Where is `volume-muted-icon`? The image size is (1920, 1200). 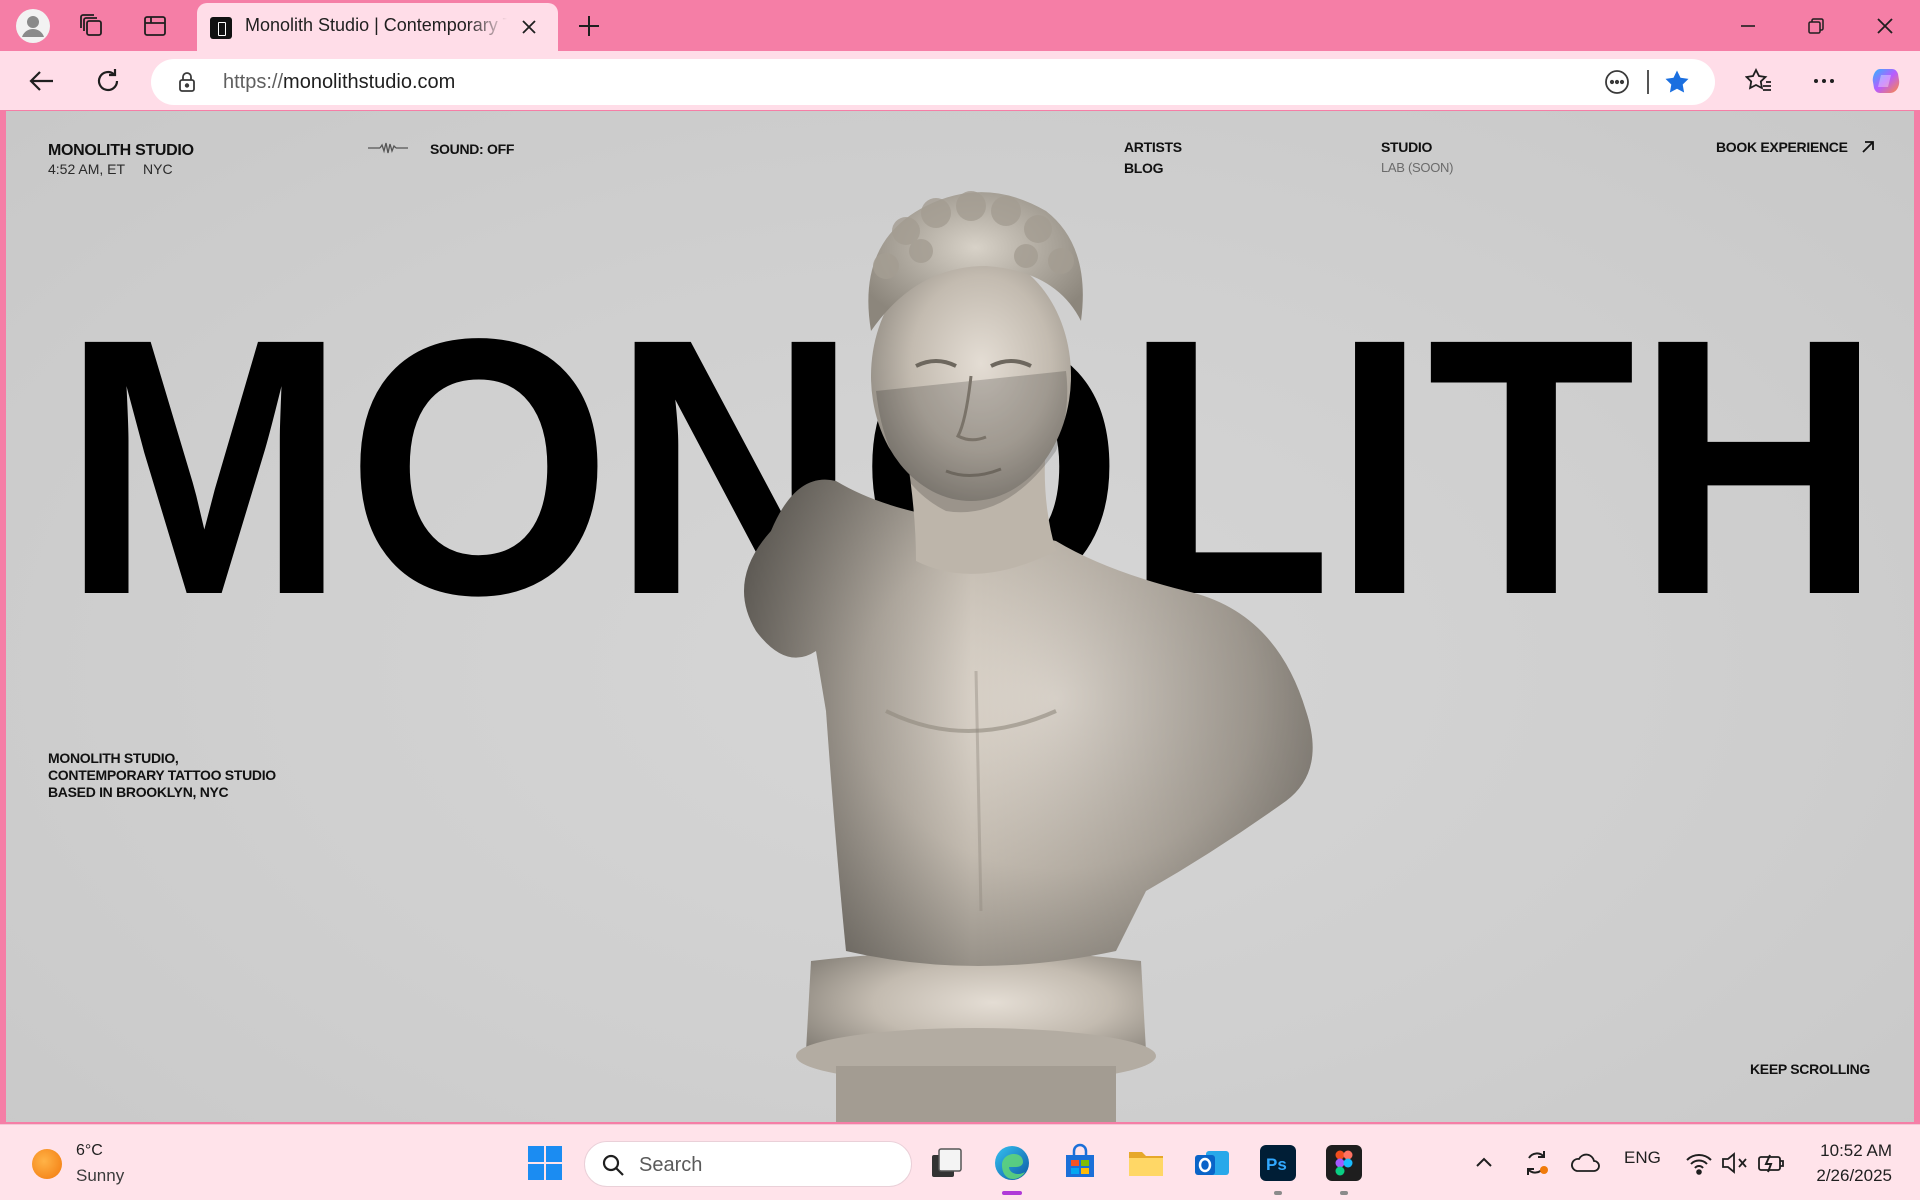
volume-muted-icon is located at coordinates (1735, 1163).